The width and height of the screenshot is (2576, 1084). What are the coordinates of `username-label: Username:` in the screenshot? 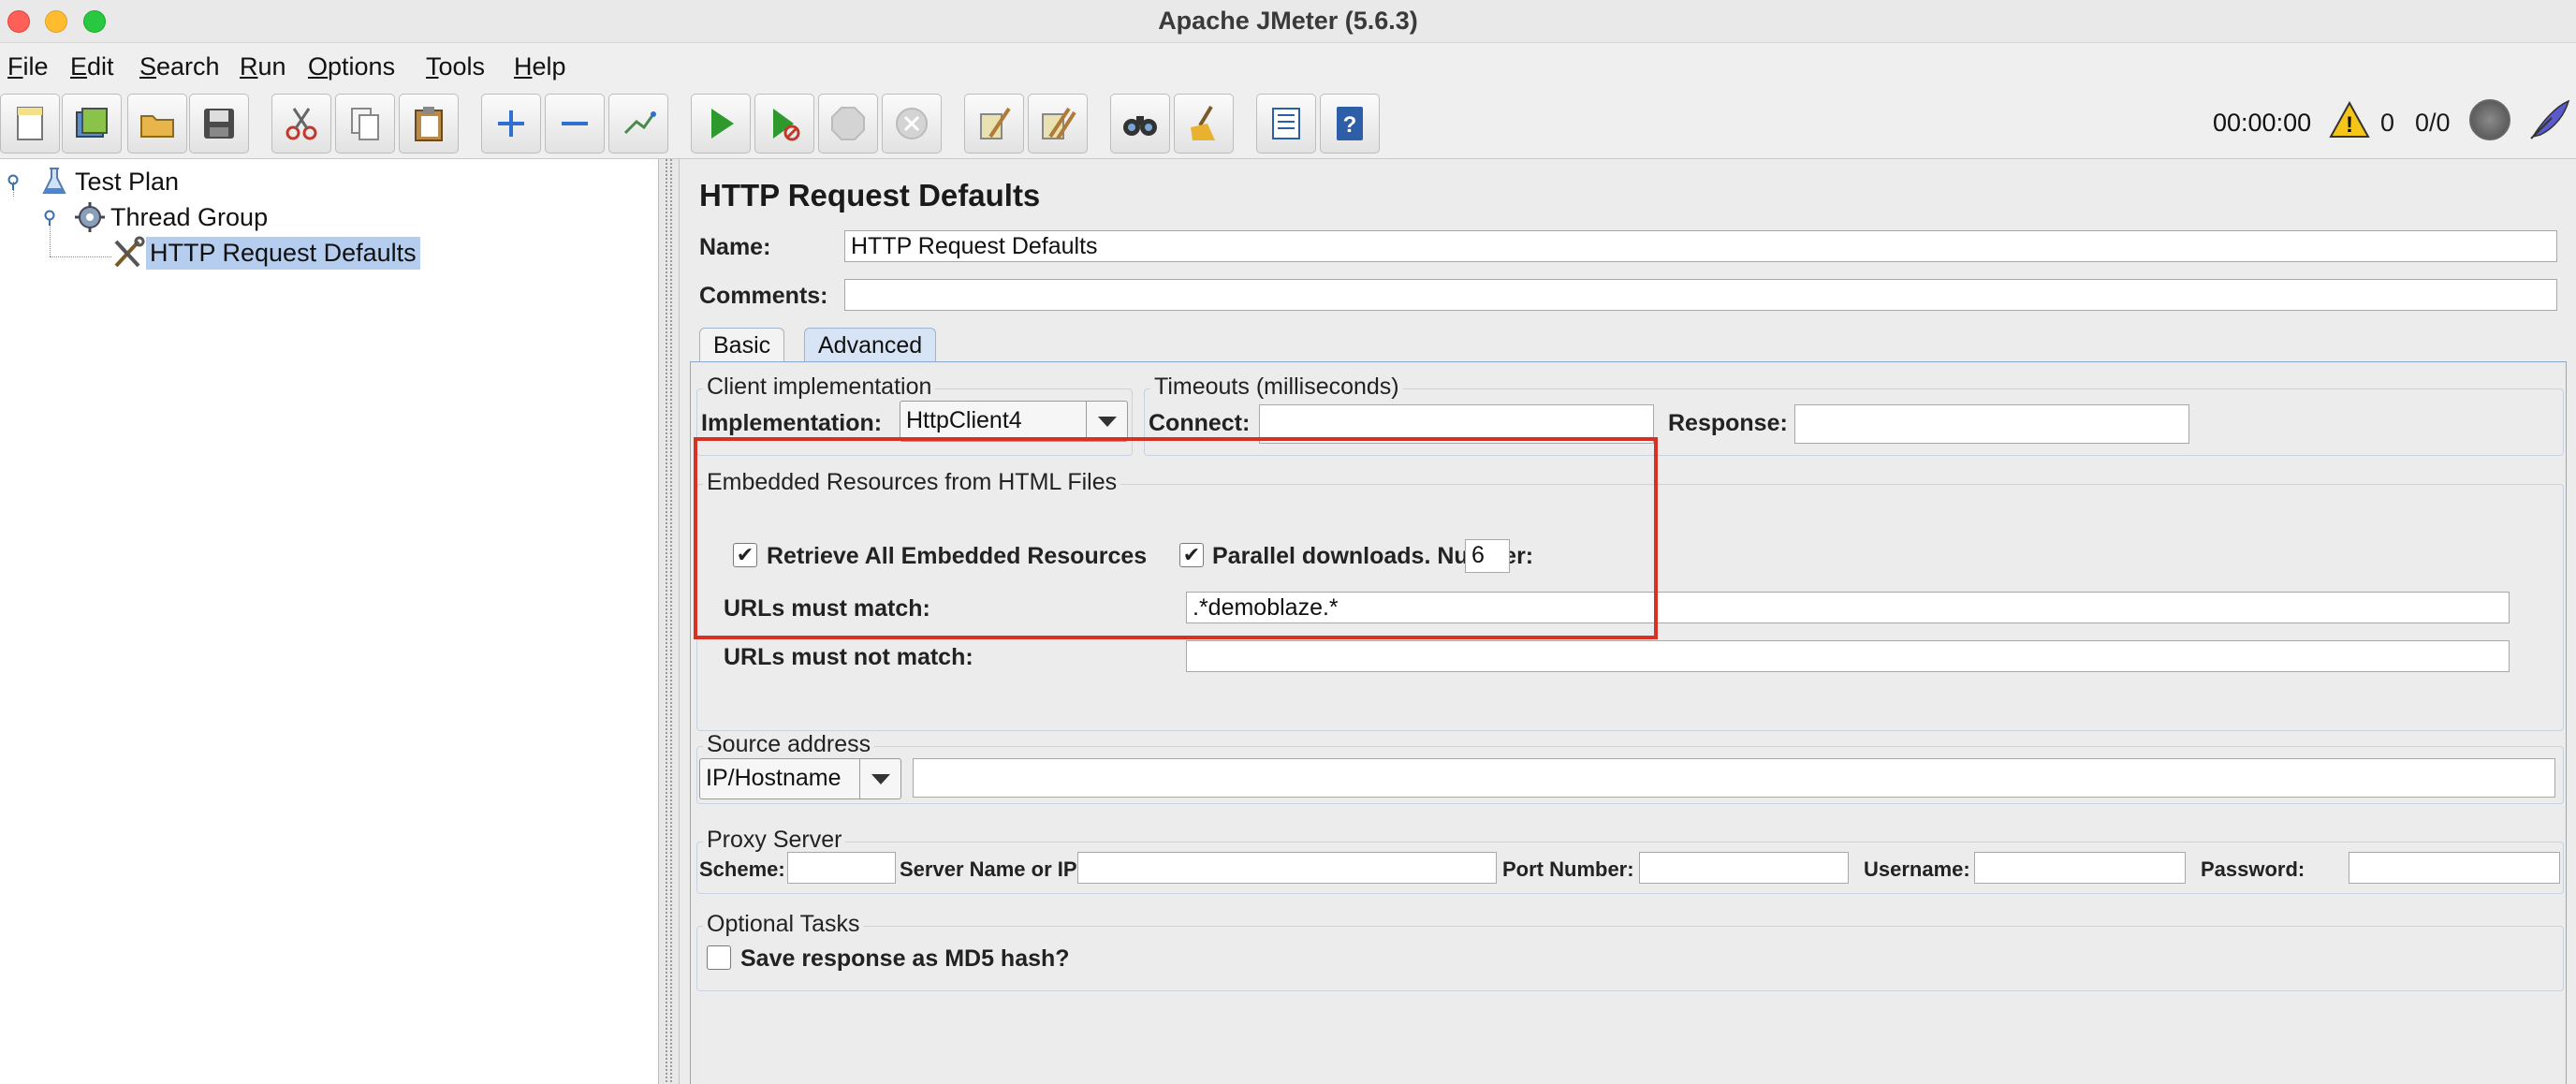 It's located at (1917, 869).